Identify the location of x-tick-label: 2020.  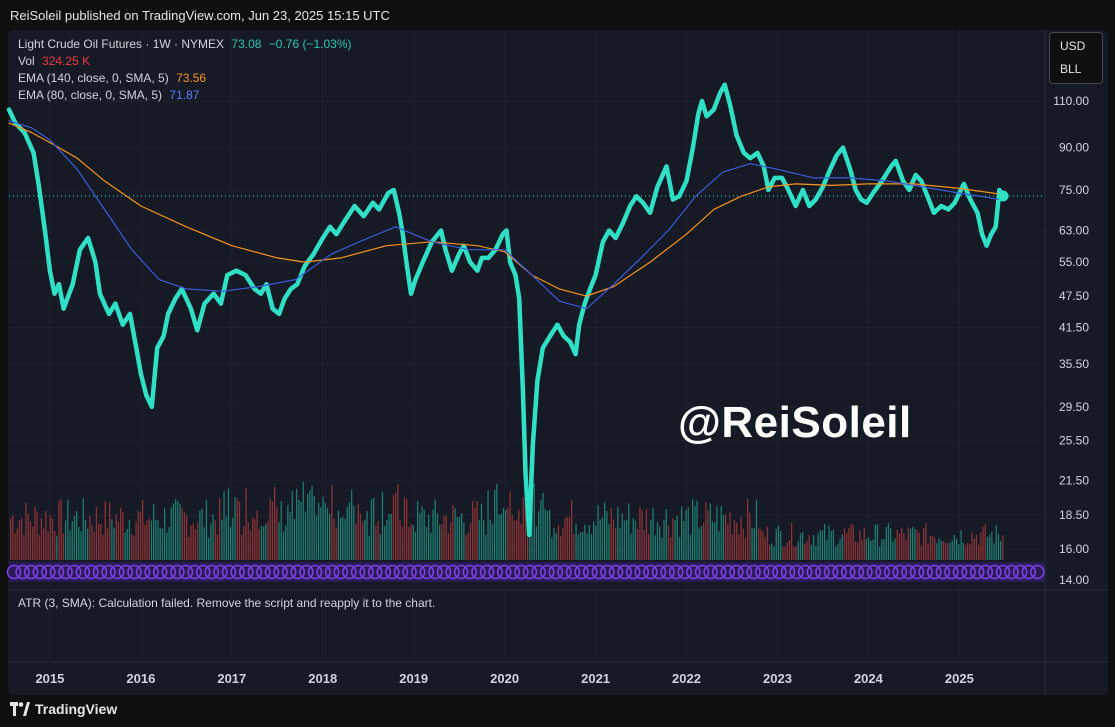
(504, 678).